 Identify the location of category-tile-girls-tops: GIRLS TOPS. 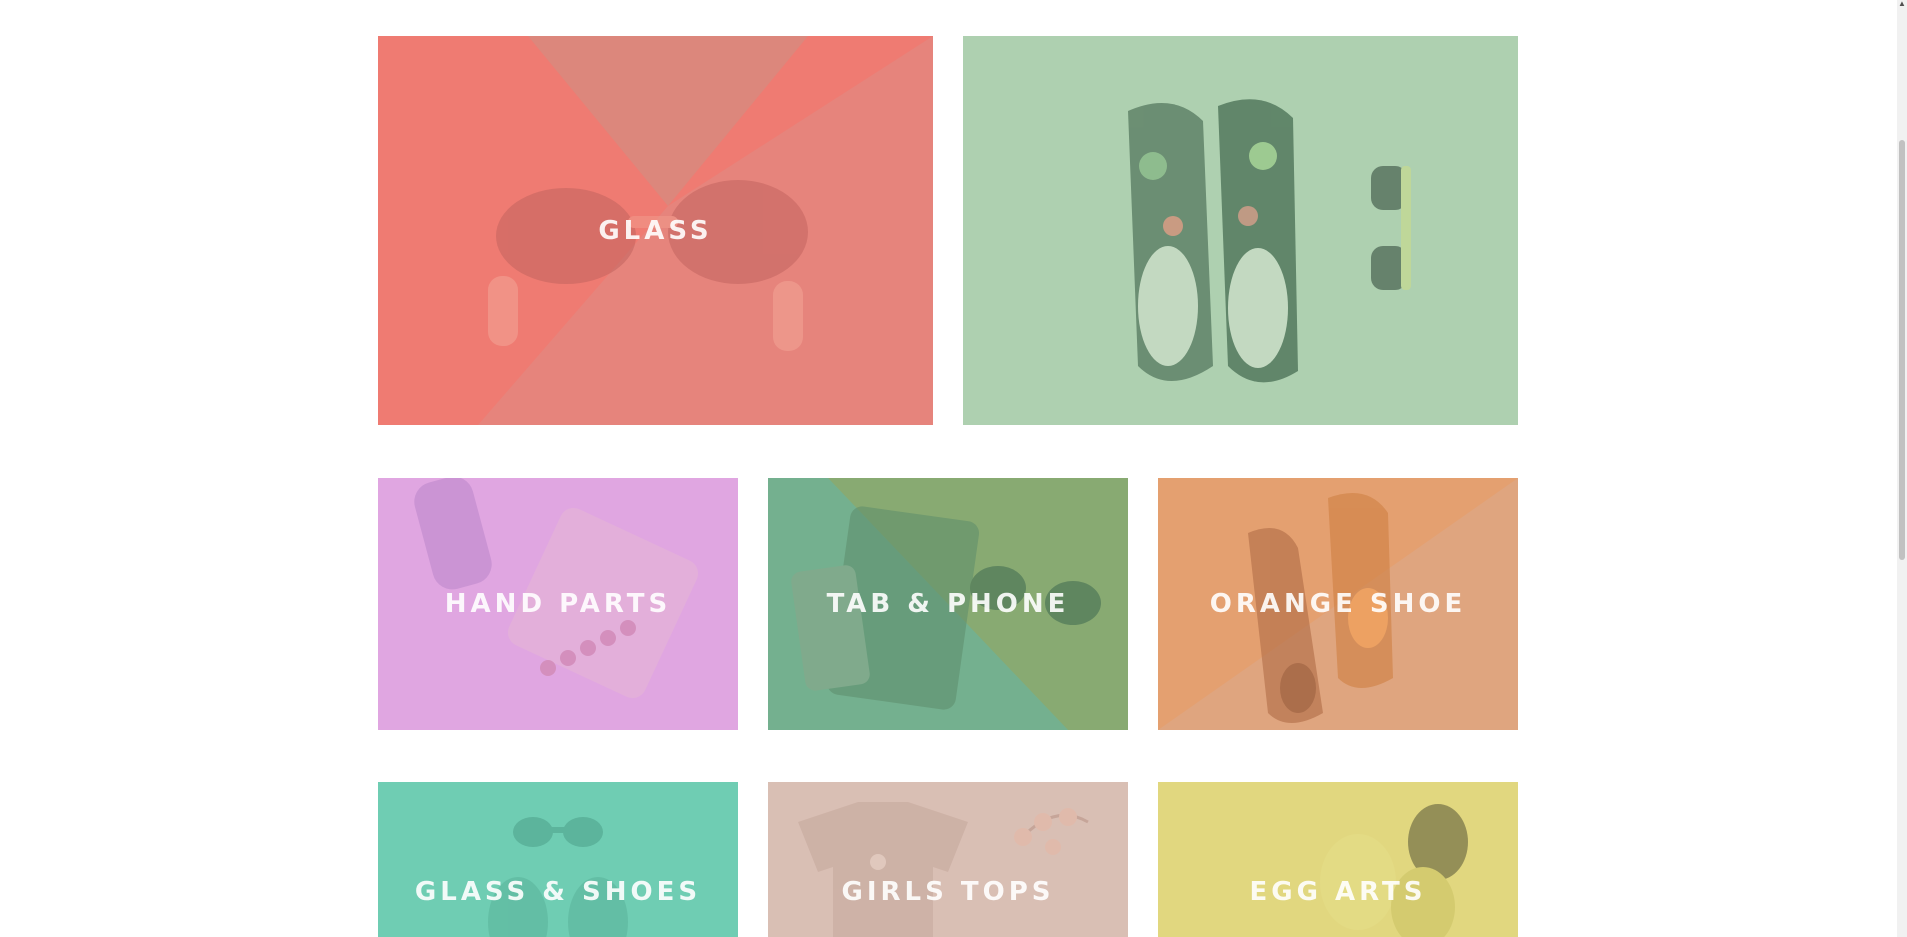
(948, 859).